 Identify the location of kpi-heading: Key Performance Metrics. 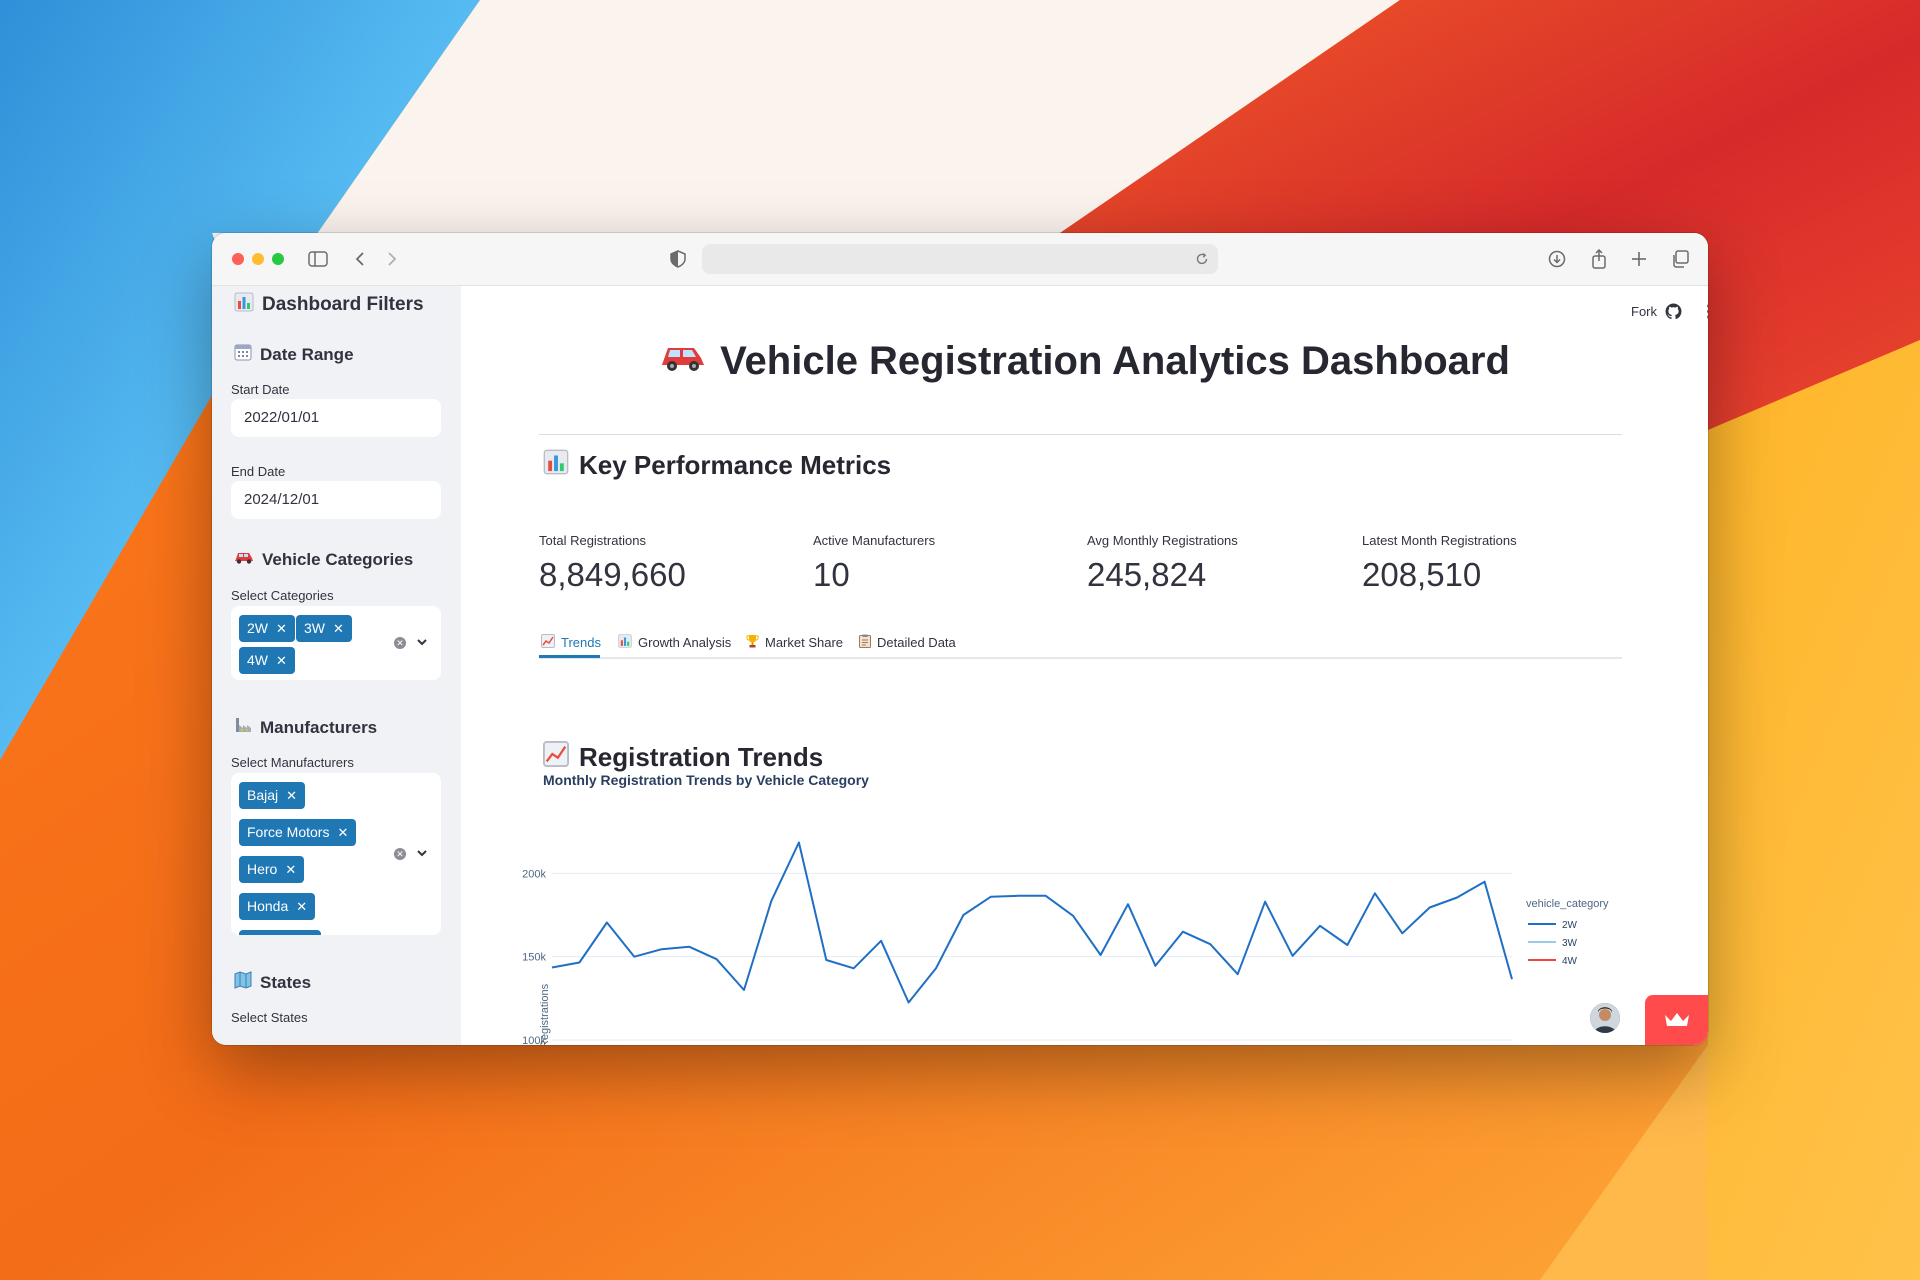
(717, 465).